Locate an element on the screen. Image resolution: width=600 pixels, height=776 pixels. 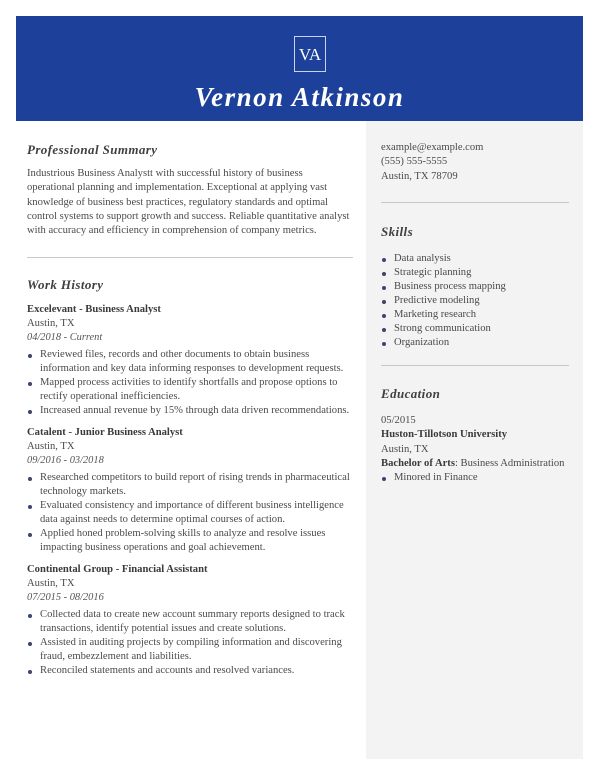
contact-address: Austin, TX 78709 is located at coordinates (419, 176).